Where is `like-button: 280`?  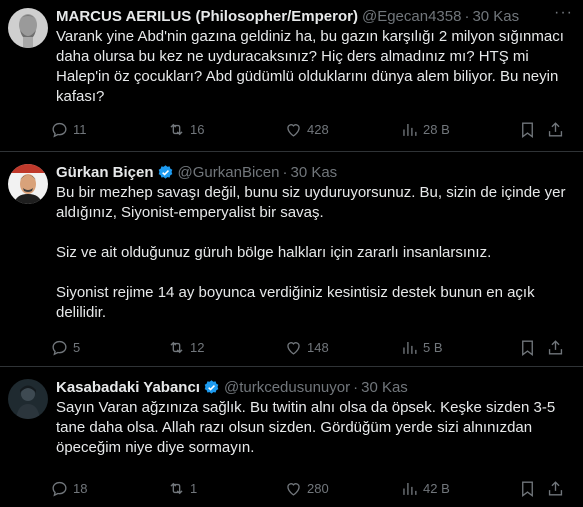
like-button: 280 is located at coordinates (342, 488).